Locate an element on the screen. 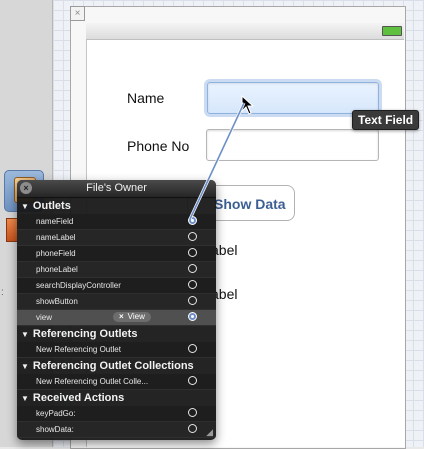 The height and width of the screenshot is (449, 424). pointer-cursor-icon is located at coordinates (248, 105).